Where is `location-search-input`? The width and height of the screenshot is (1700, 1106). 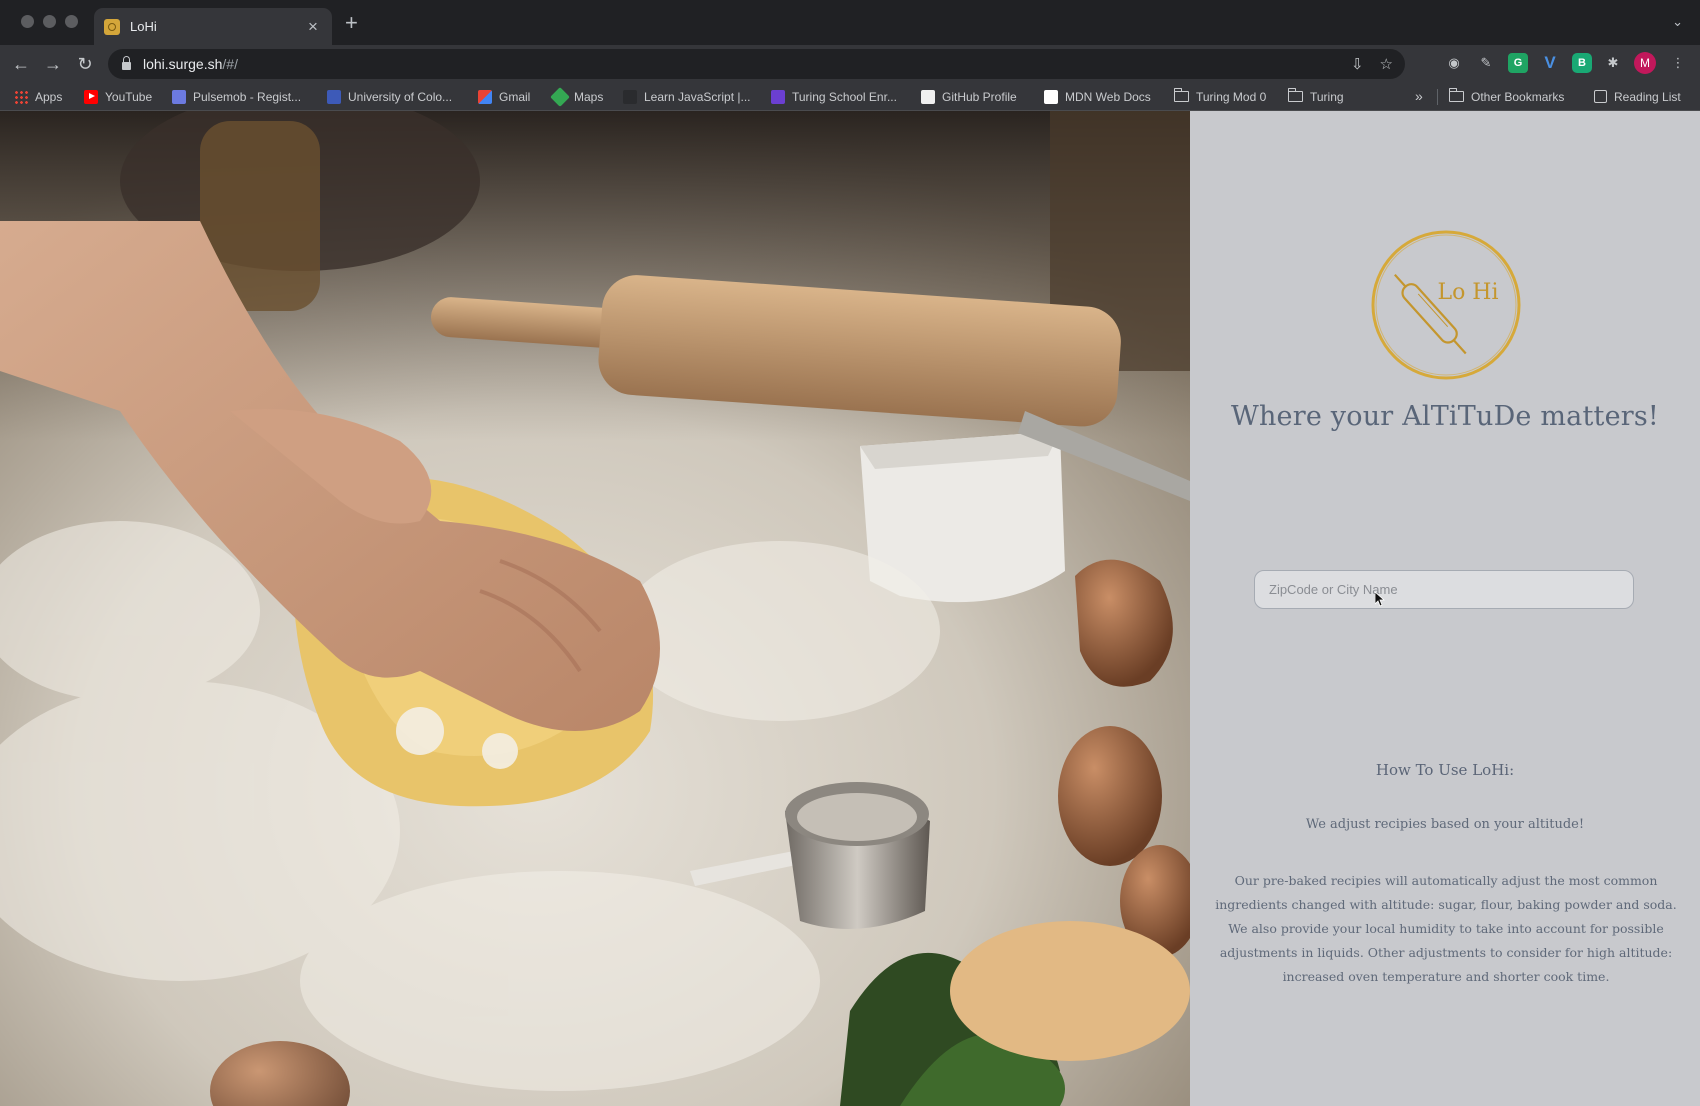 location-search-input is located at coordinates (1444, 589).